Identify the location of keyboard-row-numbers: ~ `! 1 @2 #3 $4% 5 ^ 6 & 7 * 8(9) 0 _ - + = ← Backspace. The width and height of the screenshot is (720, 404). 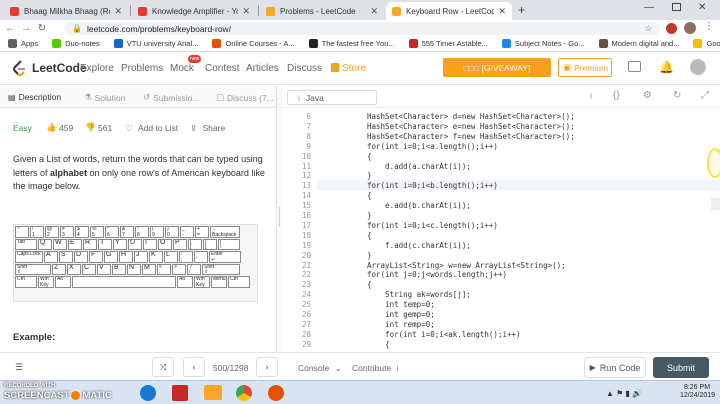
(135, 232).